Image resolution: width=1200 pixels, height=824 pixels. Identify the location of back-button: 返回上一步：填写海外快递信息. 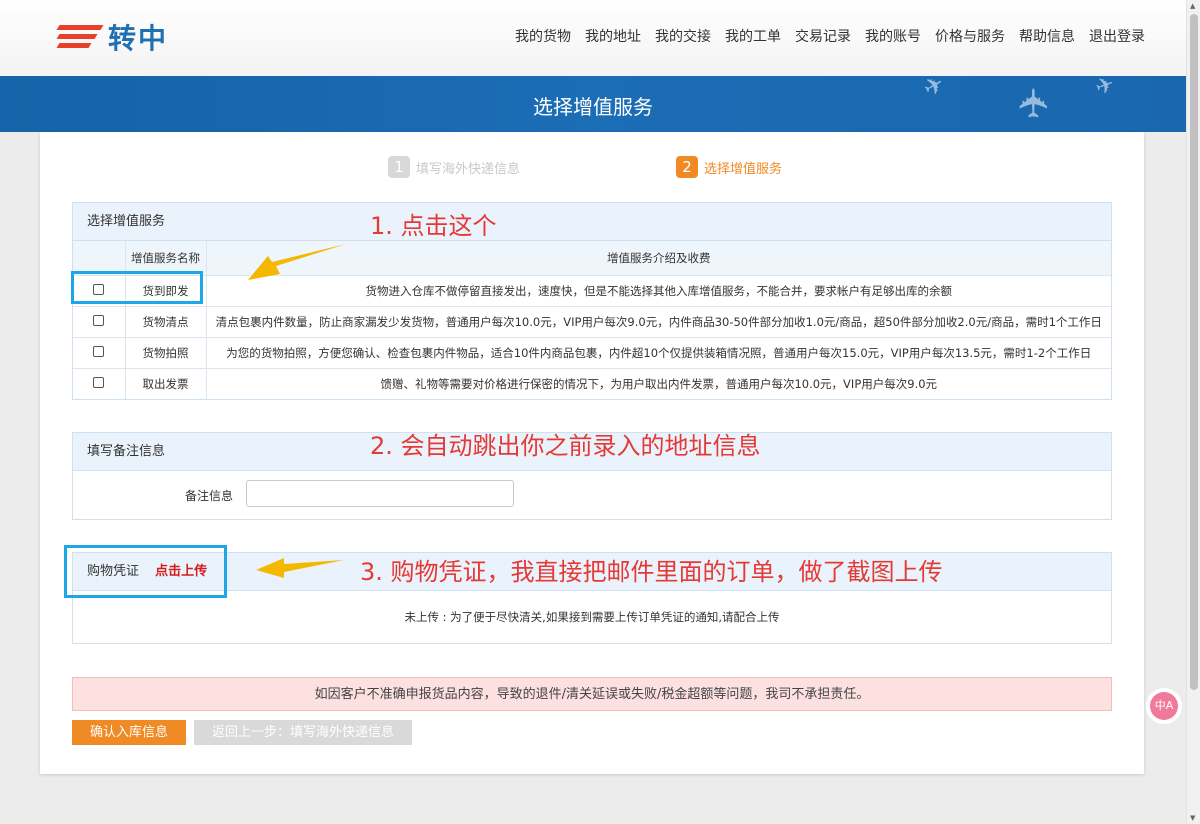
(303, 732).